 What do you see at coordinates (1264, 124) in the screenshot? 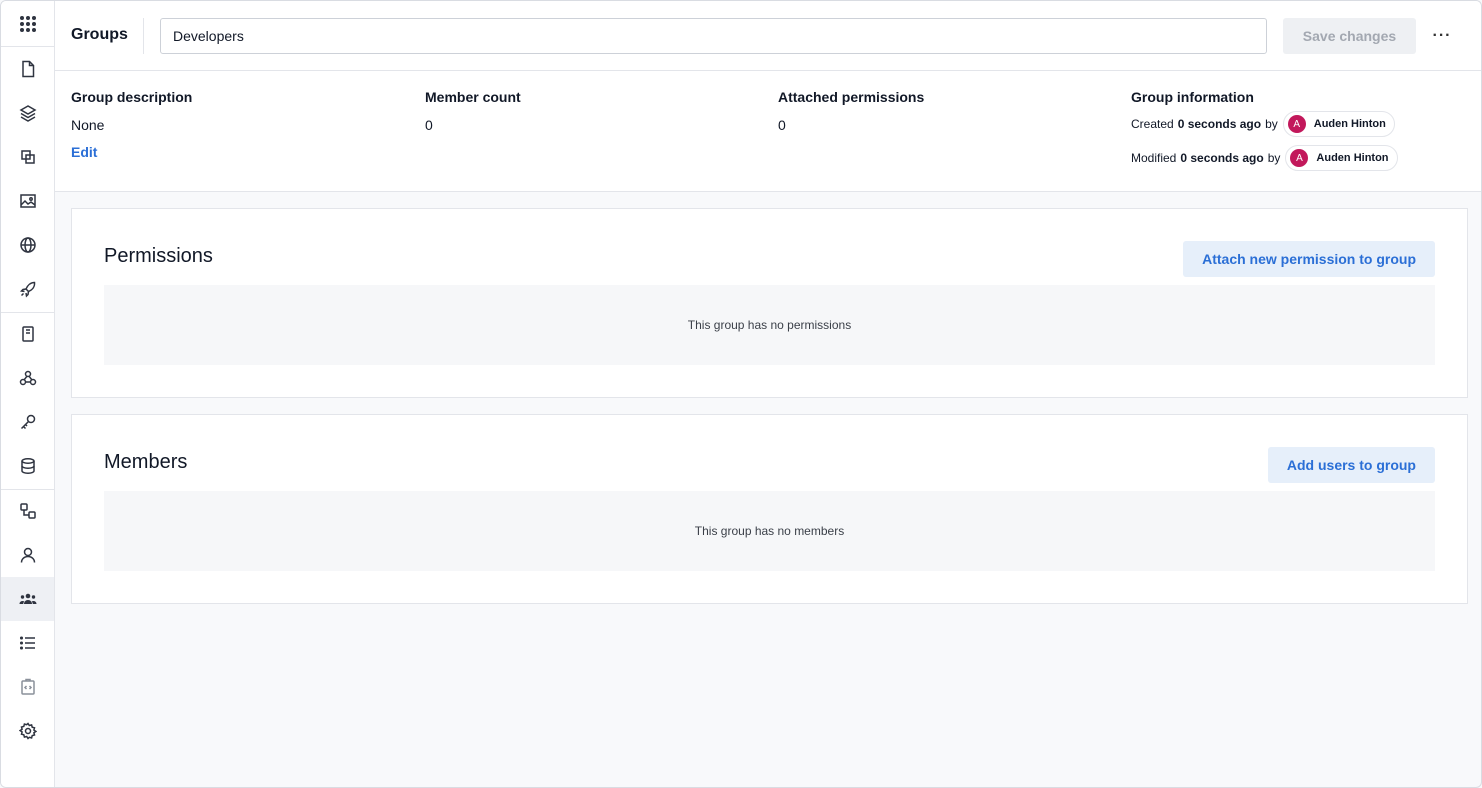
I see `created-line: Created 0 seconds ago by A Auden Hinton` at bounding box center [1264, 124].